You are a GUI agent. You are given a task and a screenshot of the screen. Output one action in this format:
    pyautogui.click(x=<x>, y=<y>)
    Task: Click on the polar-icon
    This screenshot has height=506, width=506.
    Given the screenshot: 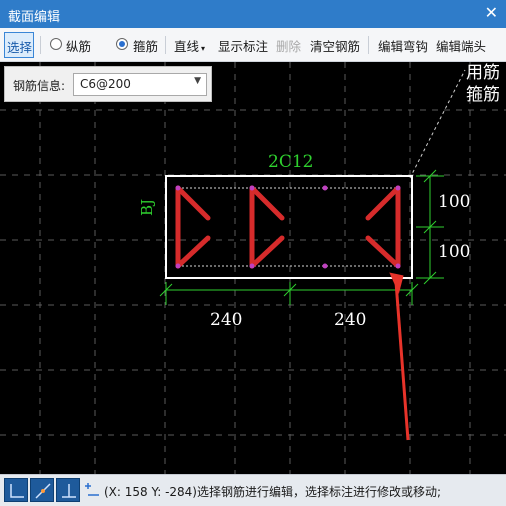 What is the action you would take?
    pyautogui.click(x=43, y=491)
    